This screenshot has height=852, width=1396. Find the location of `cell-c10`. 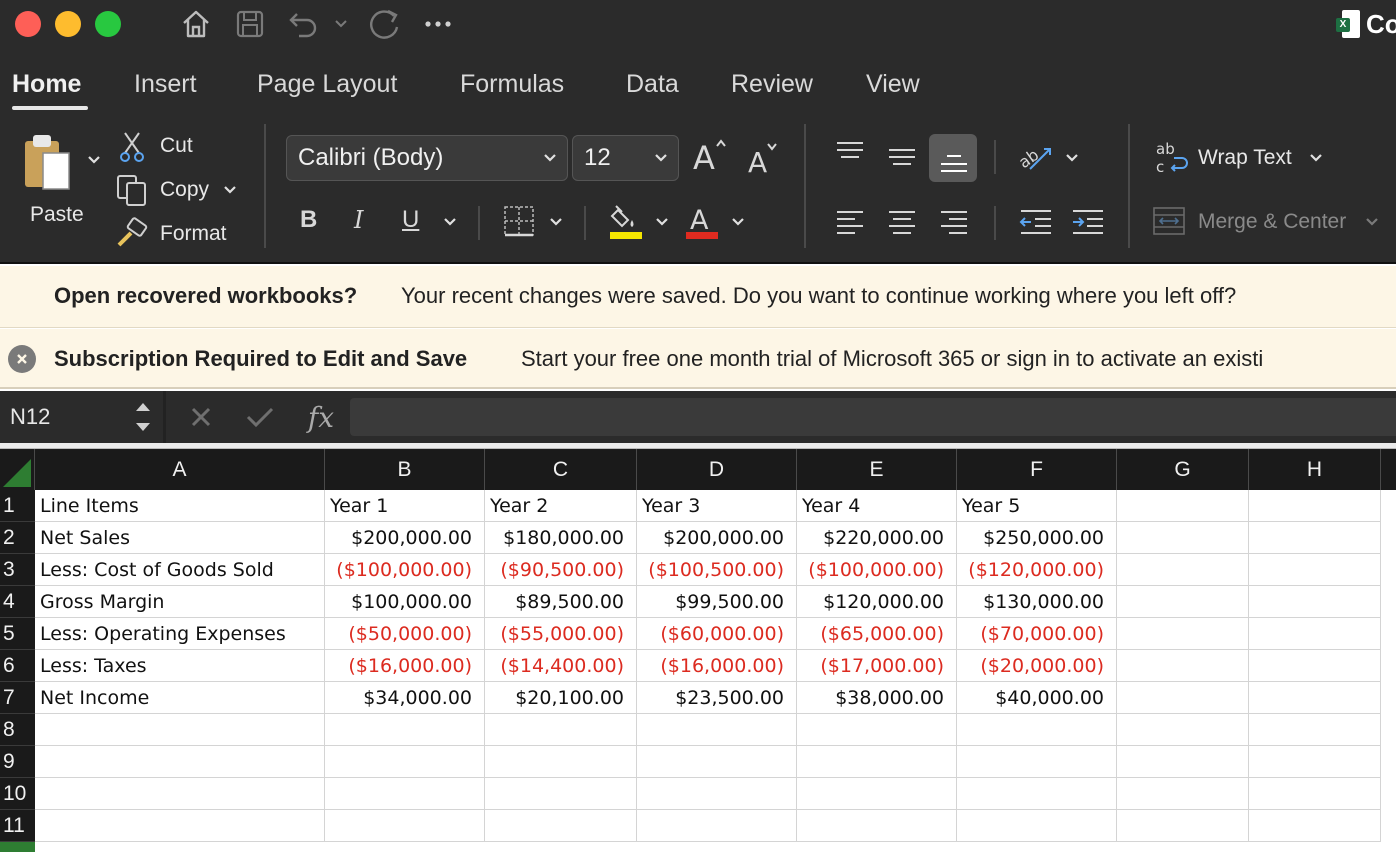

cell-c10 is located at coordinates (561, 794).